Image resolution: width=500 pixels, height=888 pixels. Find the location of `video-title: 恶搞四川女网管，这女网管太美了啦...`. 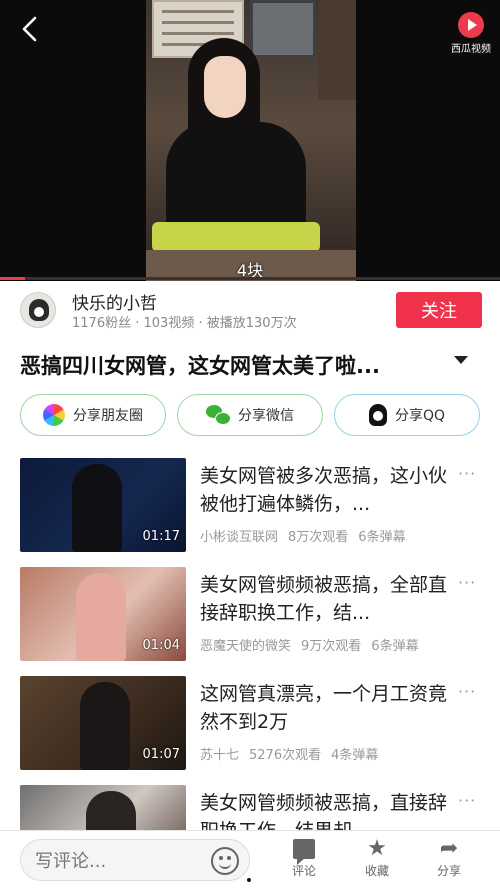

video-title: 恶搞四川女网管，这女网管太美了啦... is located at coordinates (200, 366).